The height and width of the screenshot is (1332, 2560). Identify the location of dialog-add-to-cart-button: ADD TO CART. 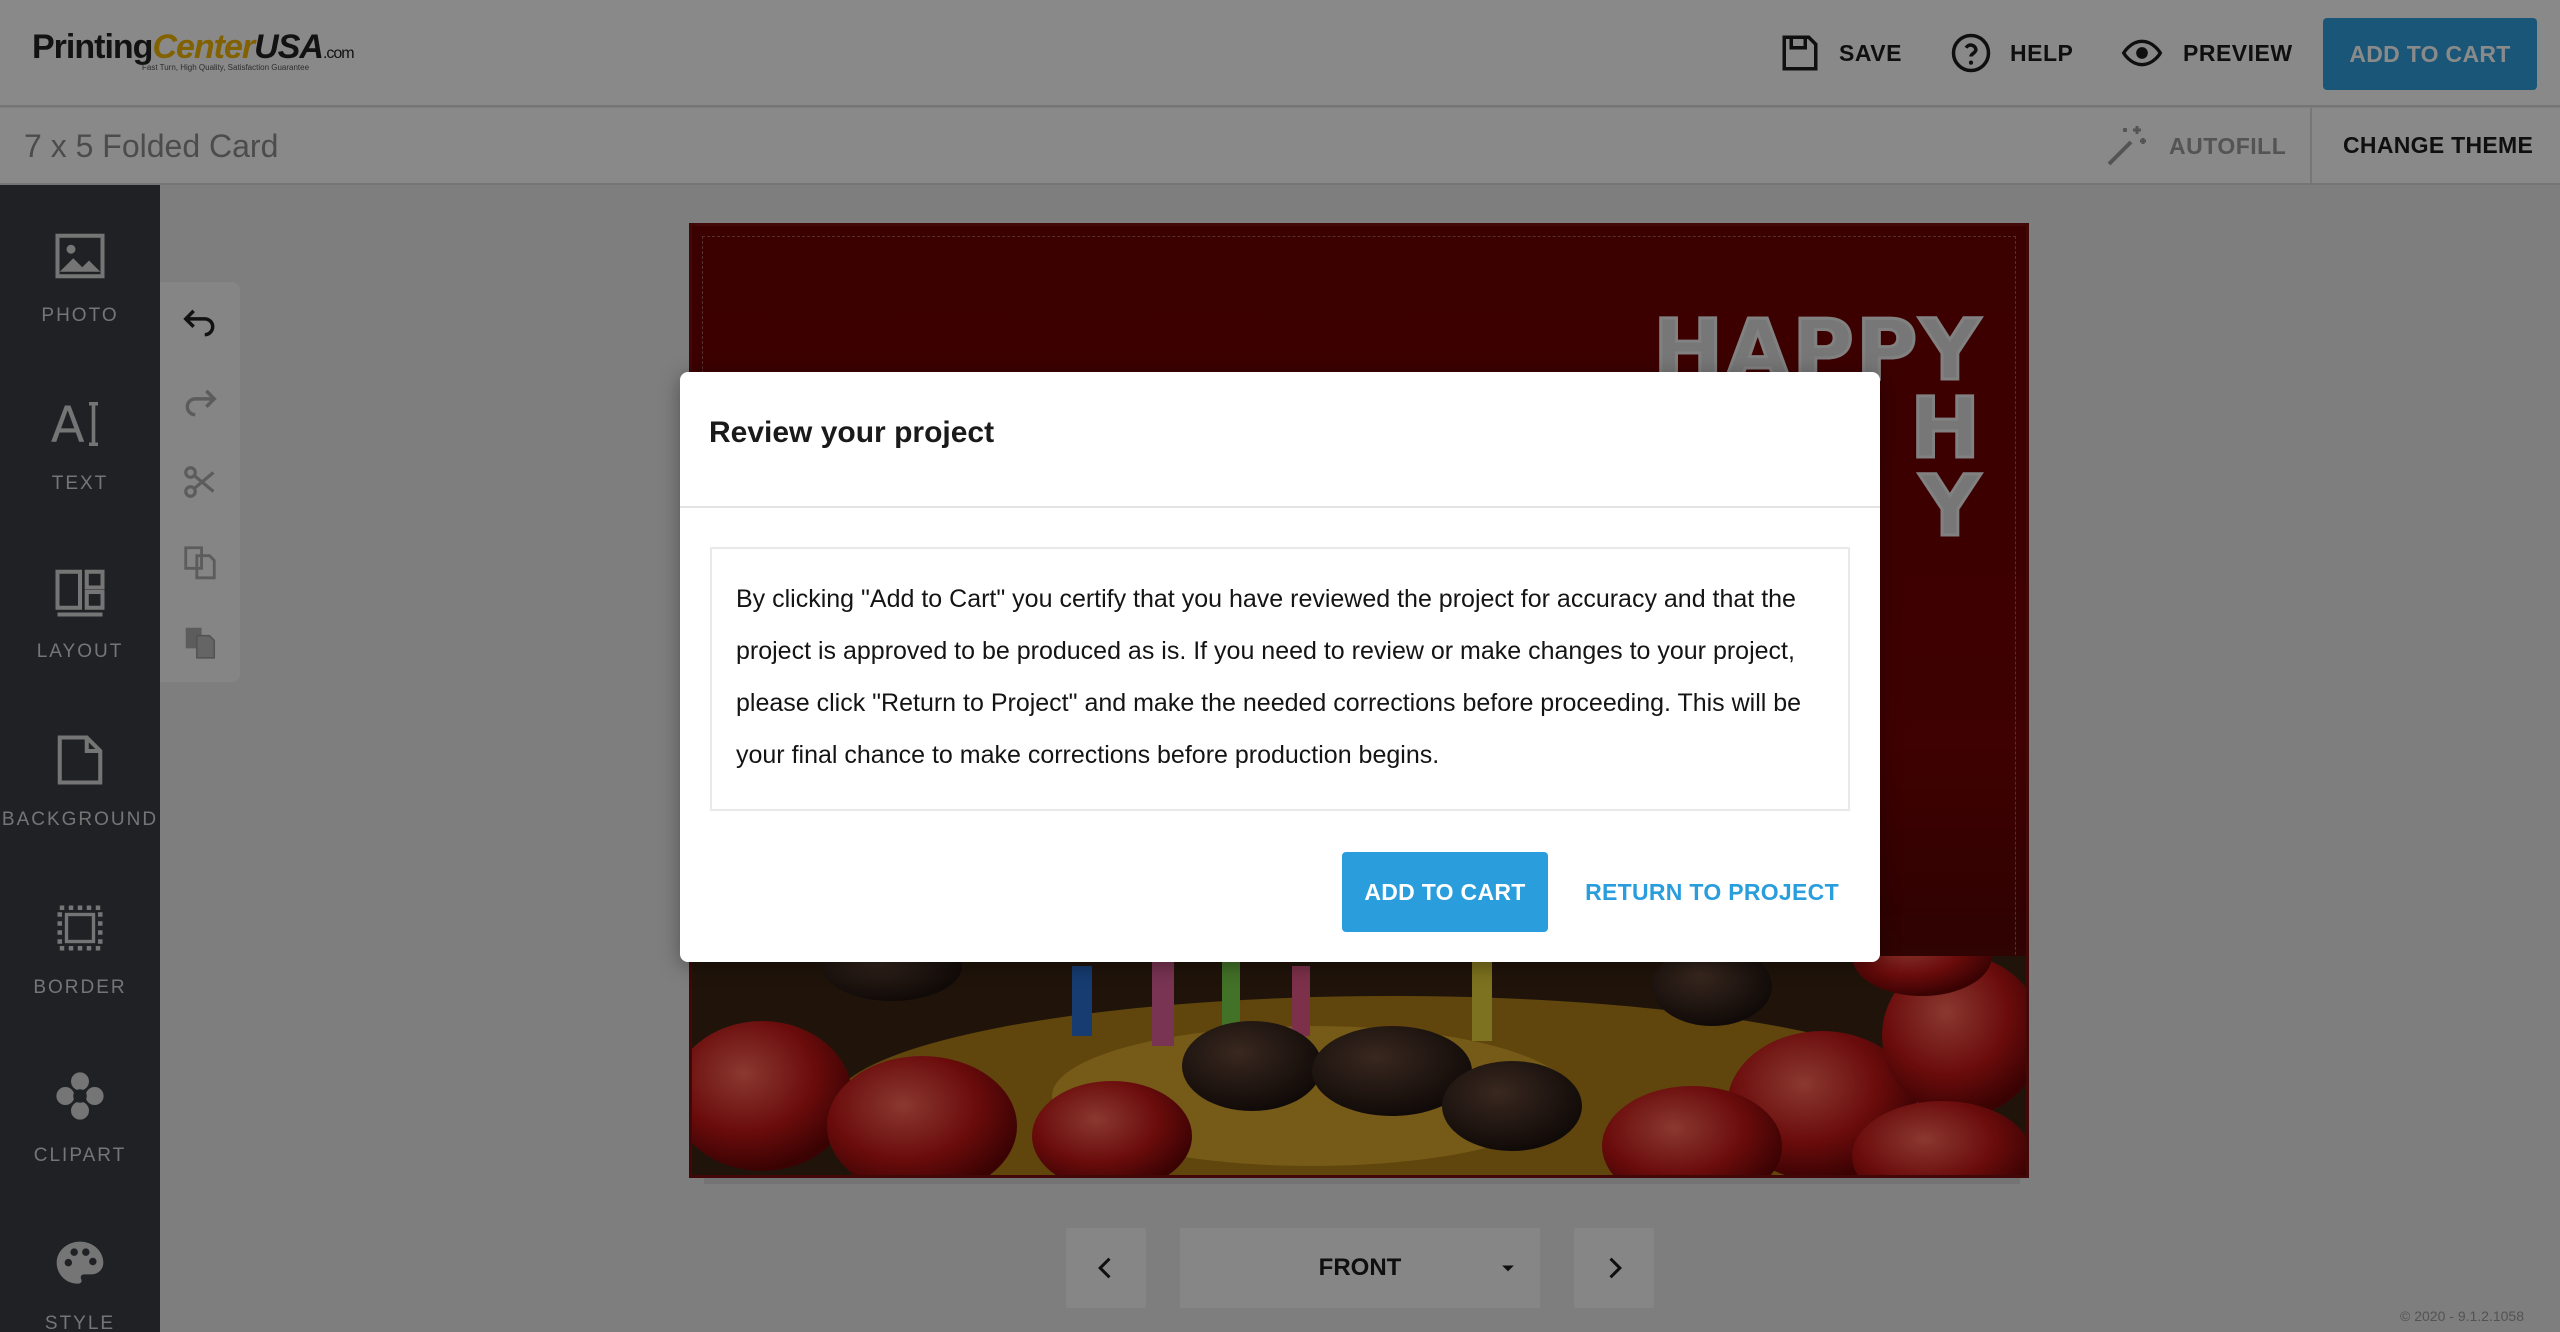
(1445, 892).